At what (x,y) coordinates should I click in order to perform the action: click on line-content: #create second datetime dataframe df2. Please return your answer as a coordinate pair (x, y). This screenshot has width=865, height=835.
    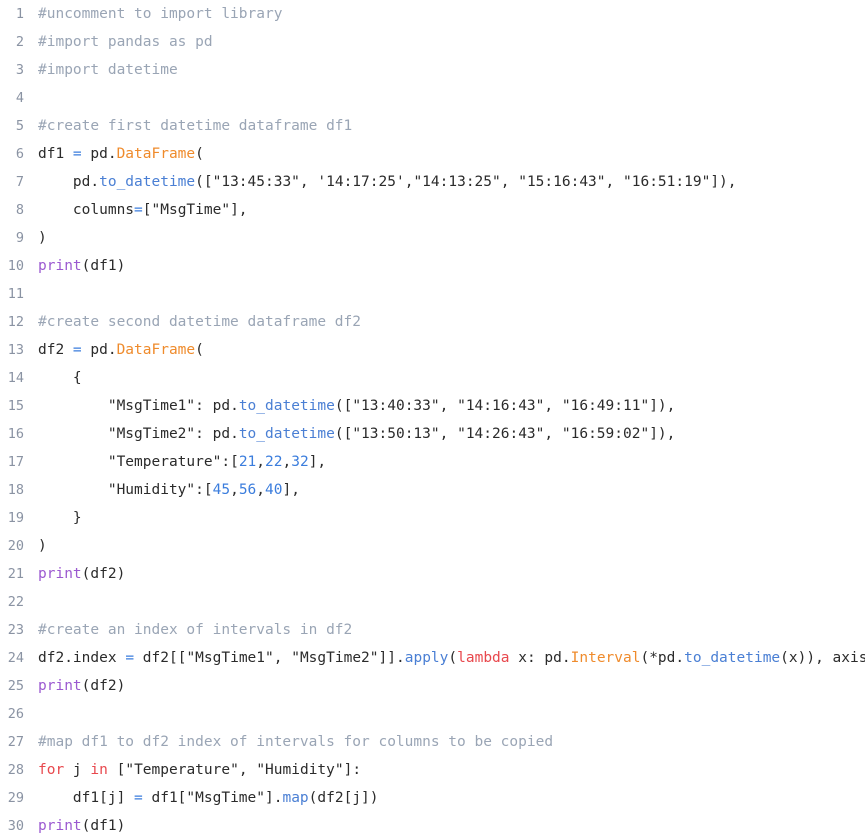
    Looking at the image, I should click on (199, 322).